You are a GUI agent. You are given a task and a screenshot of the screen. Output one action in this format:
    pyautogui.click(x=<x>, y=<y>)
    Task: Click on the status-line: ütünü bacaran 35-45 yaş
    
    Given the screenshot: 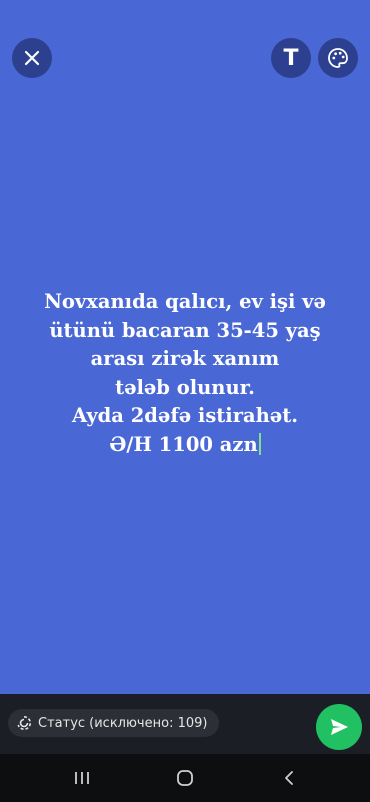 What is the action you would take?
    pyautogui.click(x=185, y=330)
    